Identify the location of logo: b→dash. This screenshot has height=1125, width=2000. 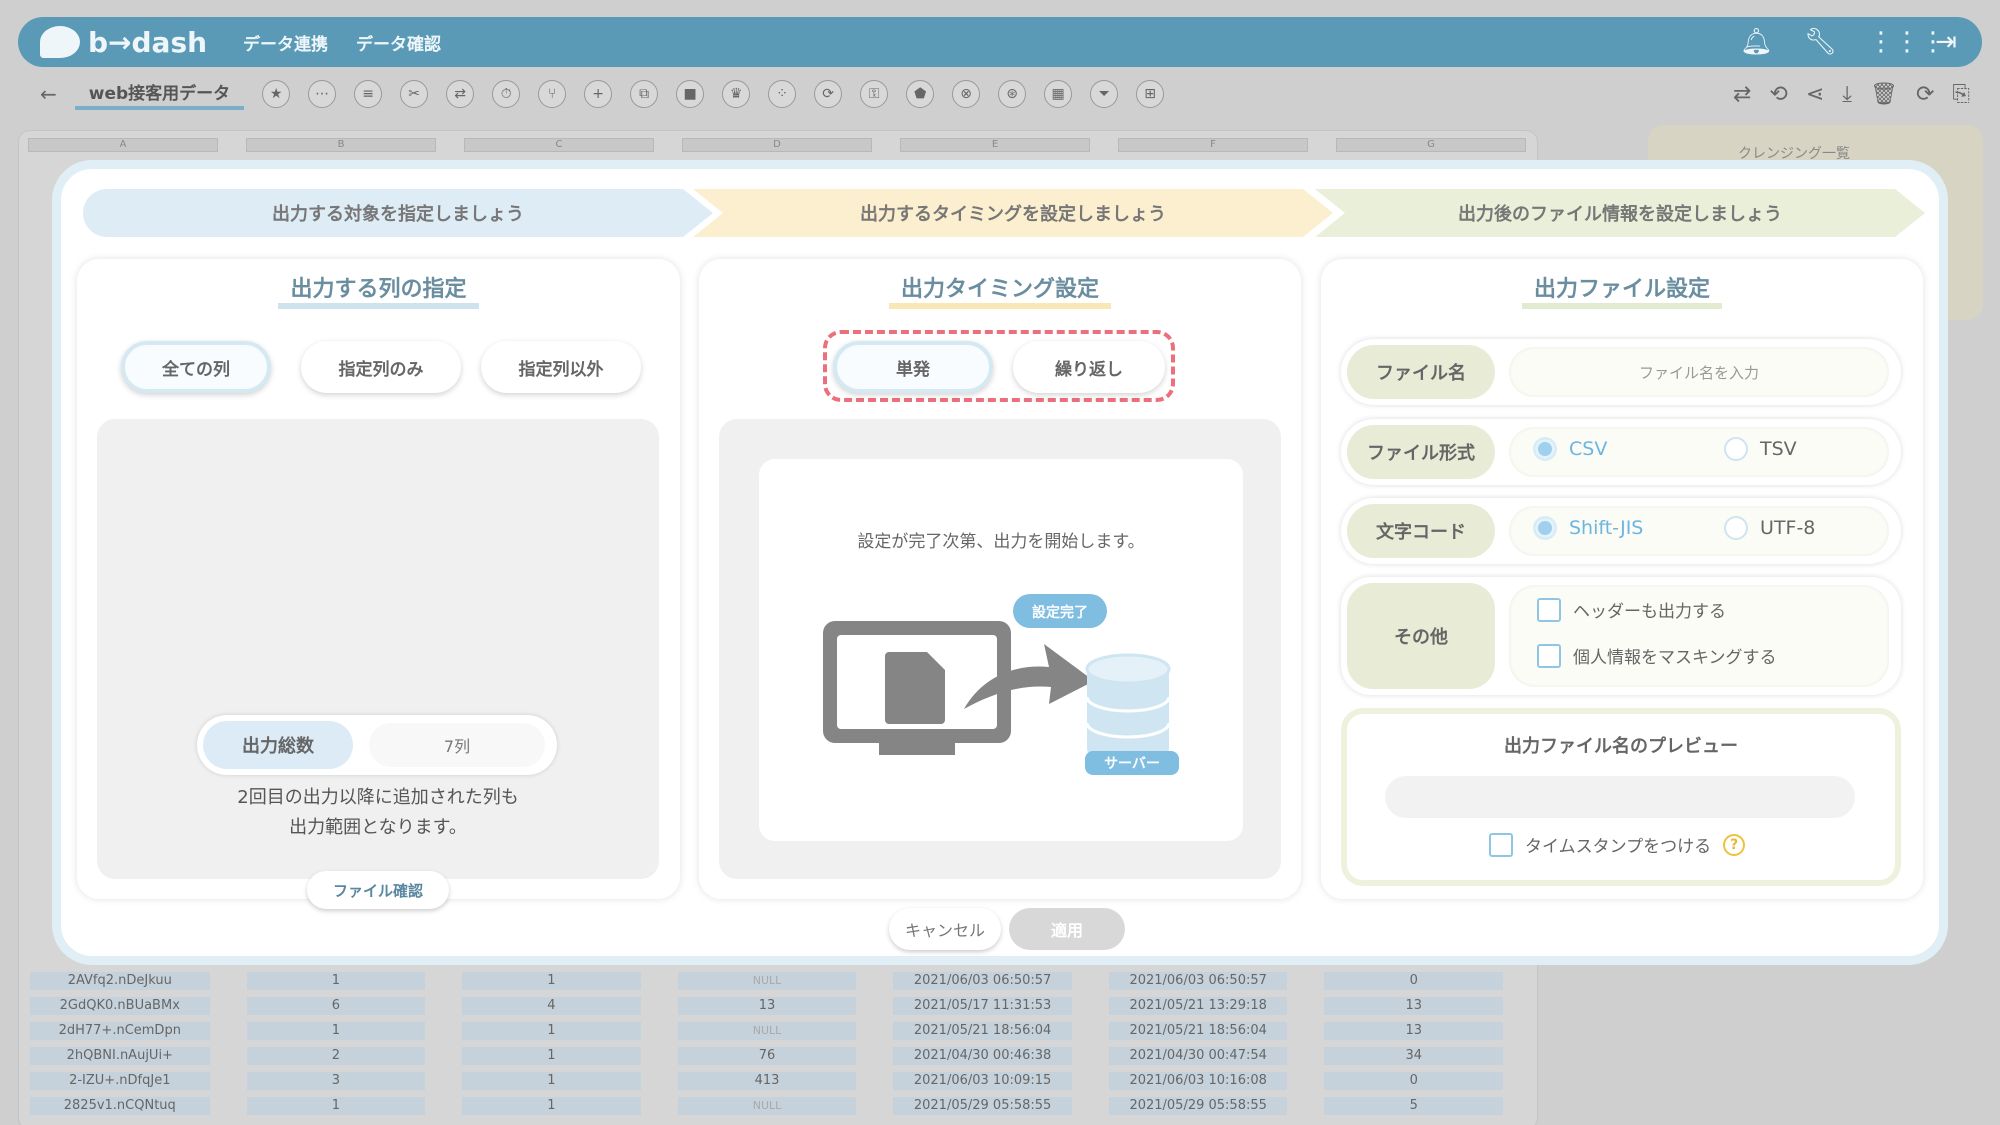
(123, 42).